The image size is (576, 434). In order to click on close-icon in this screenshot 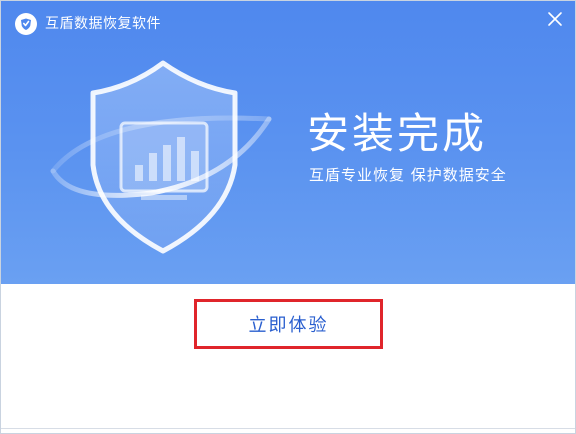, I will do `click(555, 19)`.